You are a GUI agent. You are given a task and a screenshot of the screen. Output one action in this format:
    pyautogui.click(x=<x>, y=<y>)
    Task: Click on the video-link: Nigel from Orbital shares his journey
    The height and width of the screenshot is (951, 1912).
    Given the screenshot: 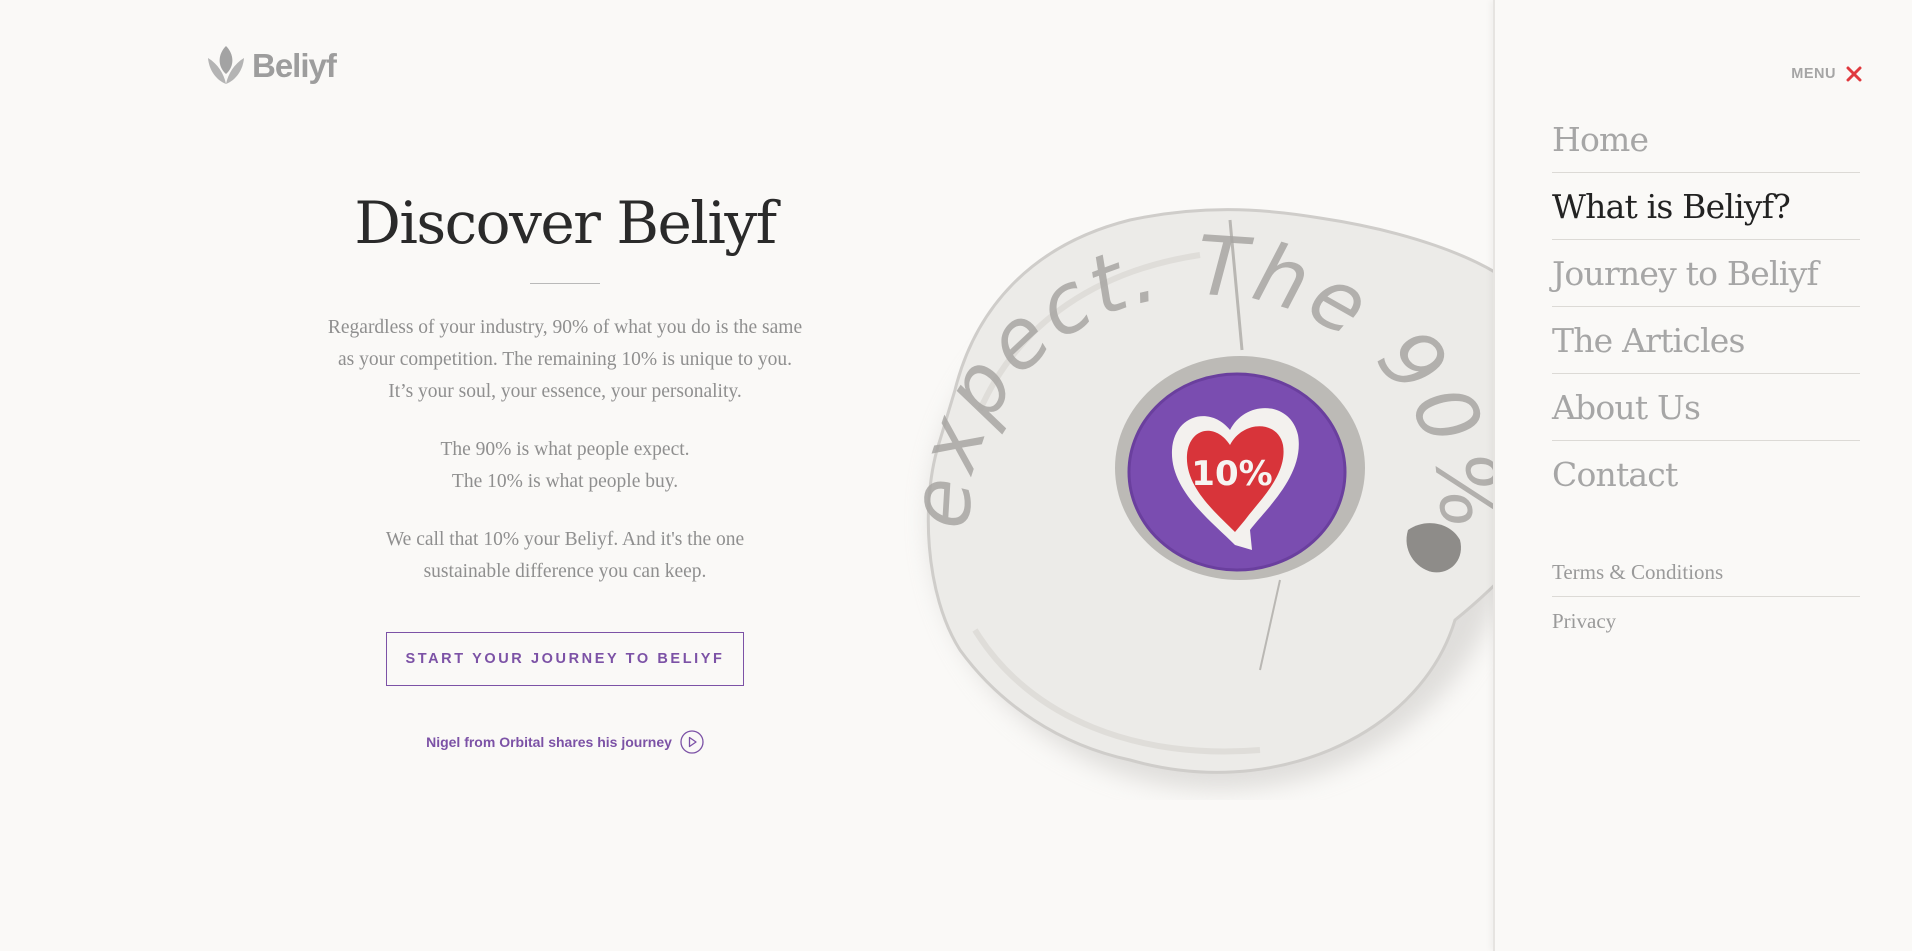 What is the action you would take?
    pyautogui.click(x=565, y=742)
    